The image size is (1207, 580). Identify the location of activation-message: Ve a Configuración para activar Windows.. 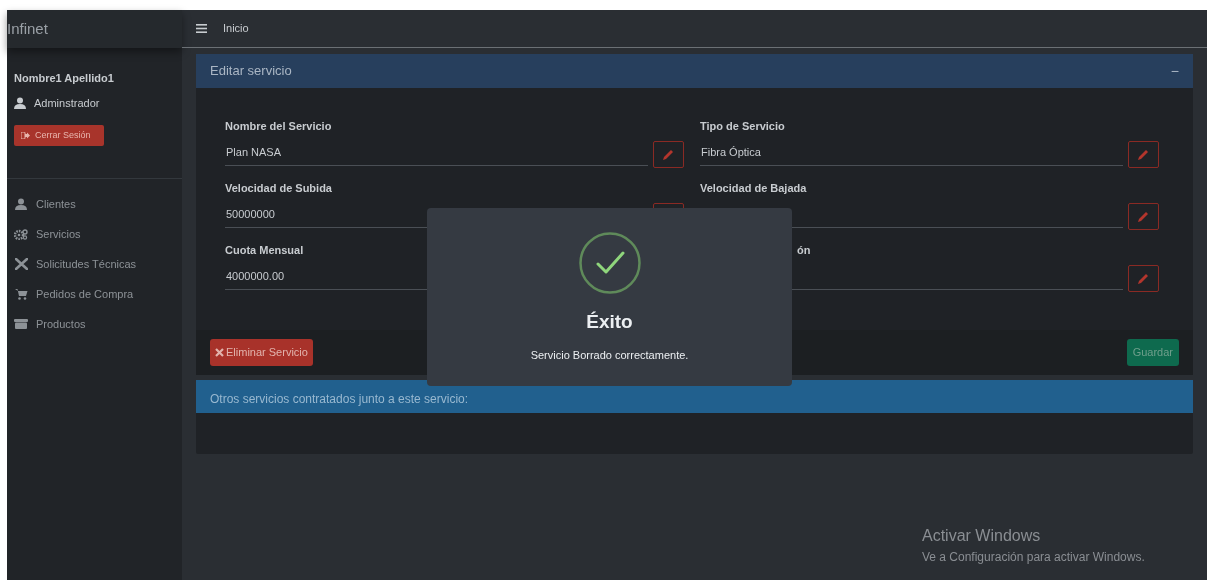
(1034, 557).